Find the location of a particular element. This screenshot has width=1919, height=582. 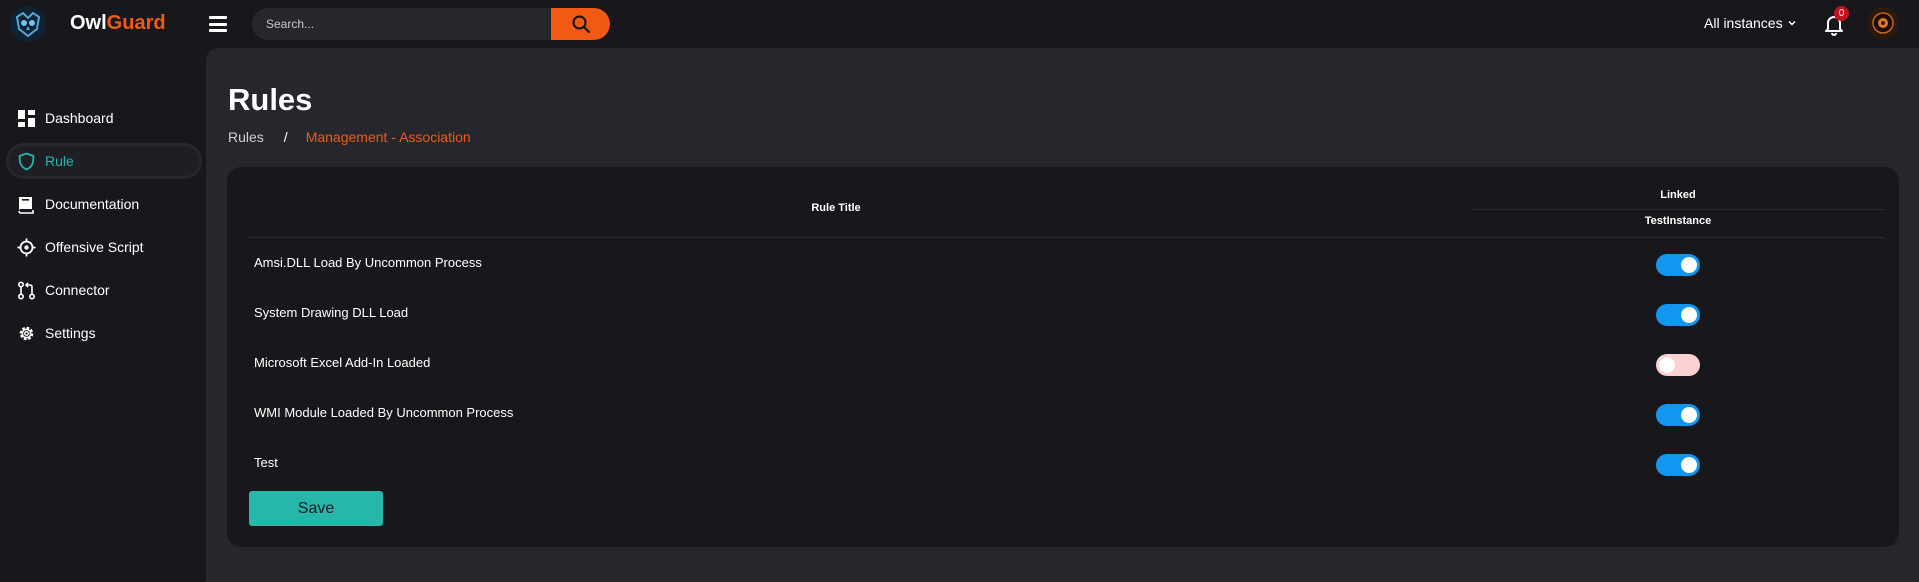

notification-badge: 0 is located at coordinates (1841, 13).